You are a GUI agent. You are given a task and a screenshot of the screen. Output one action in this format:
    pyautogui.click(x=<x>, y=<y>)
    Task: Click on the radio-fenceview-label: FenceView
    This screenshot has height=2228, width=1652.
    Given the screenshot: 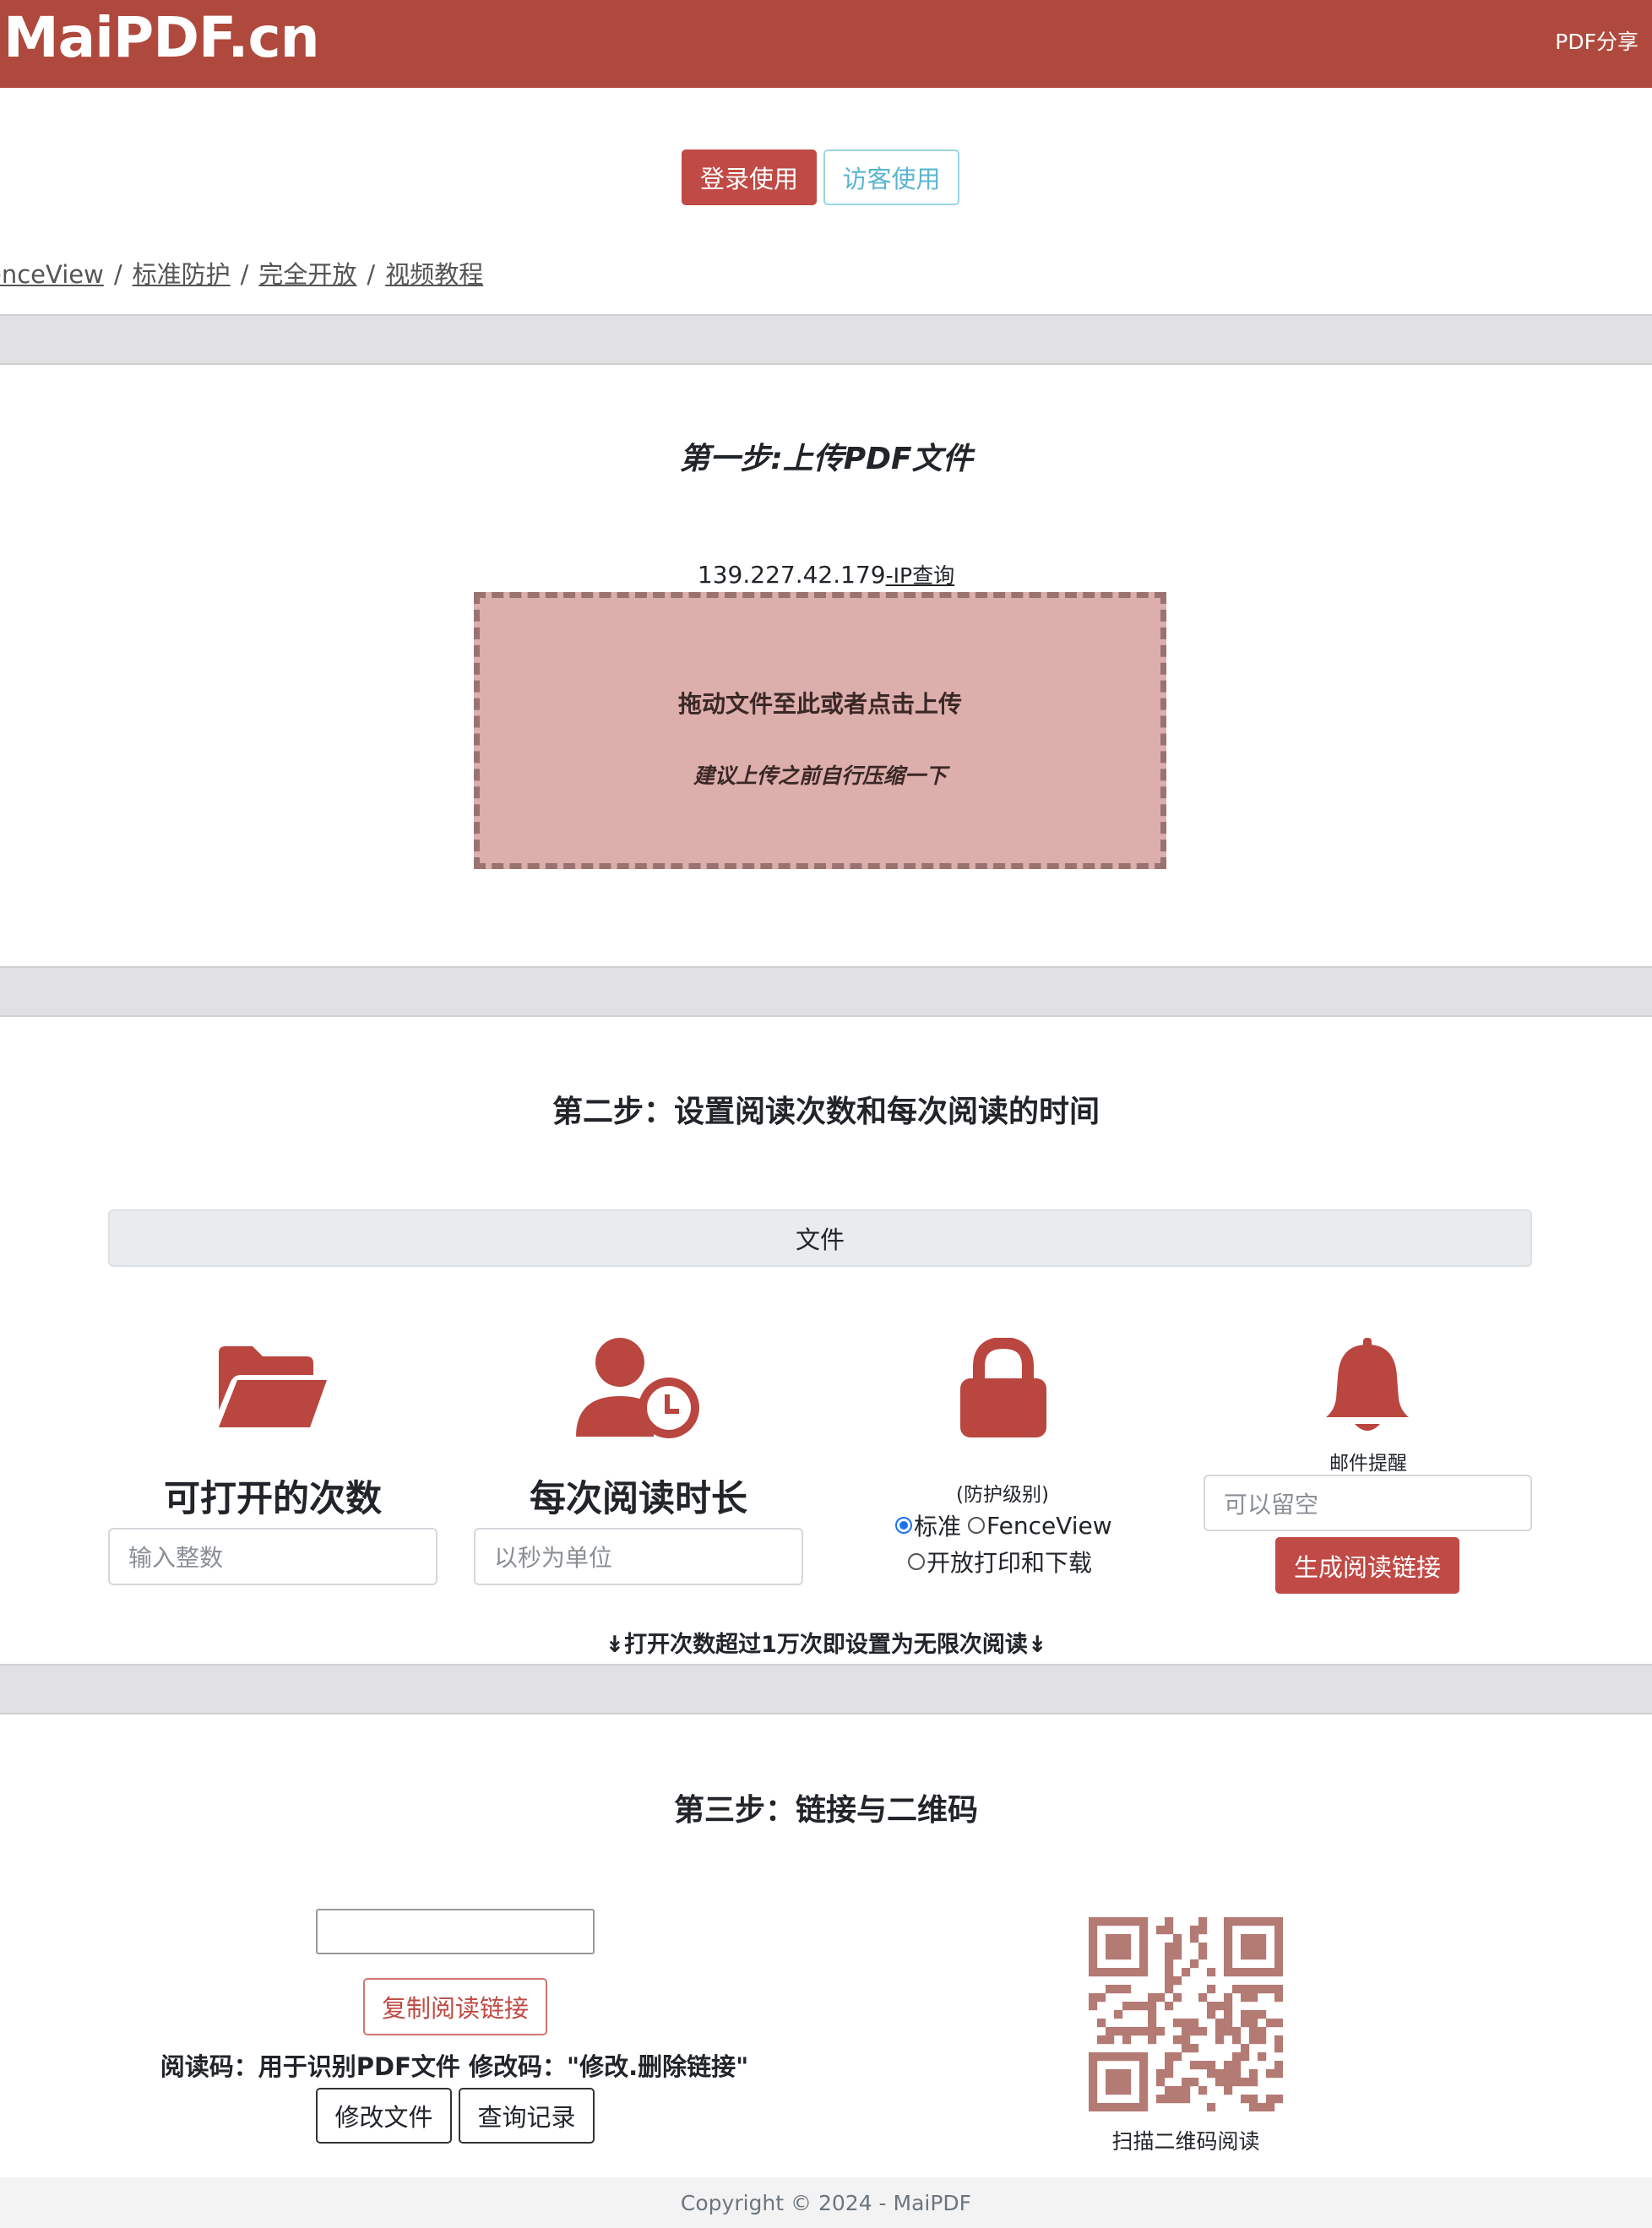 What is the action you would take?
    pyautogui.click(x=1049, y=1525)
    